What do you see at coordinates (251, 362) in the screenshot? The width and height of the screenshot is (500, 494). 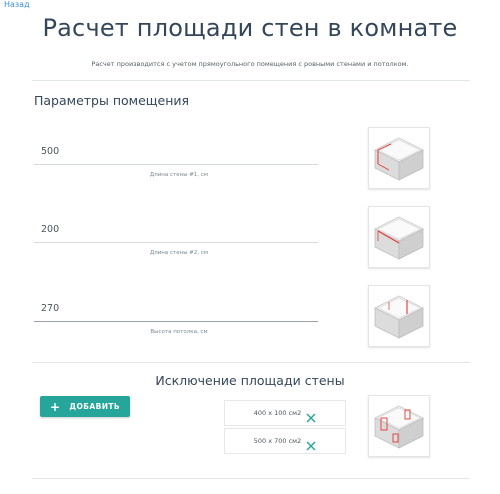 I see `section-divider` at bounding box center [251, 362].